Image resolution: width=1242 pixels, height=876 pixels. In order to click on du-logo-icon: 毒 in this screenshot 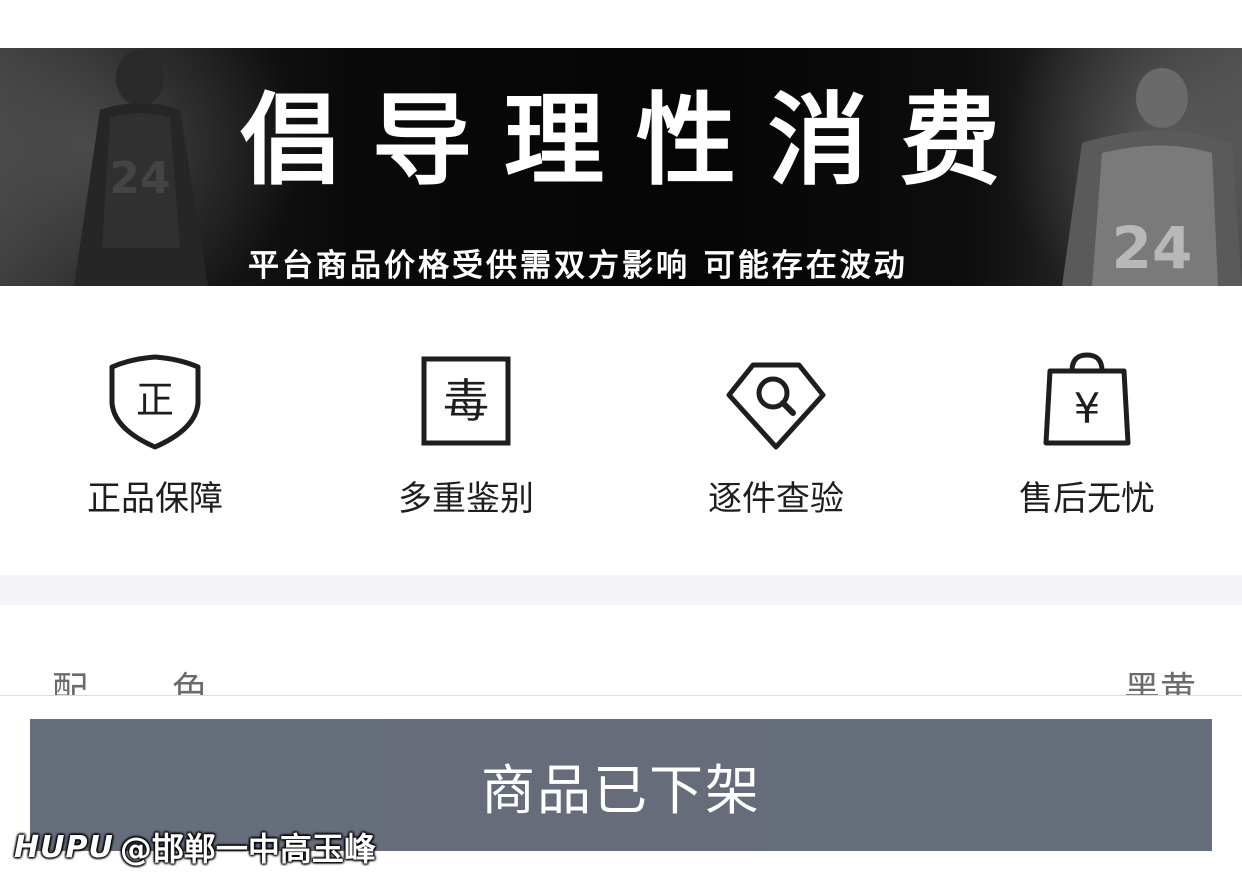, I will do `click(466, 401)`.